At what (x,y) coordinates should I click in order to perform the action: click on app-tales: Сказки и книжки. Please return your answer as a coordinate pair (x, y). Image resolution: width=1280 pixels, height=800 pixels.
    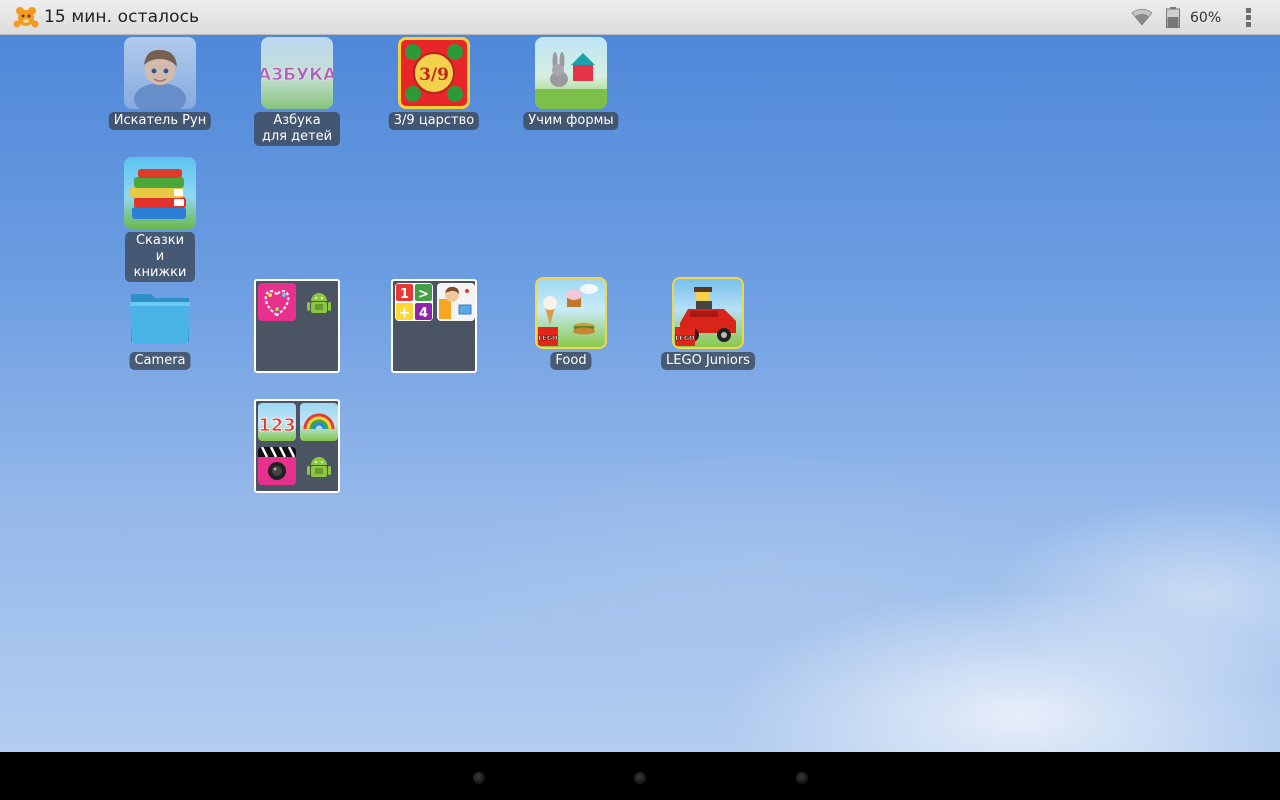
    Looking at the image, I should click on (160, 219).